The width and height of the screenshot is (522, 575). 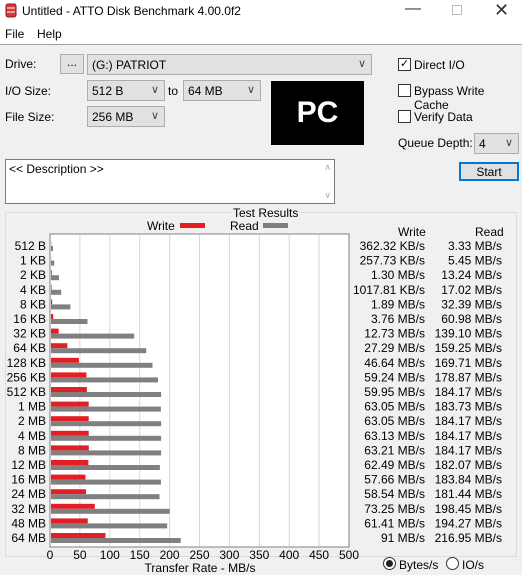 What do you see at coordinates (394, 494) in the screenshot?
I see `write-value: 58.54 MB/s` at bounding box center [394, 494].